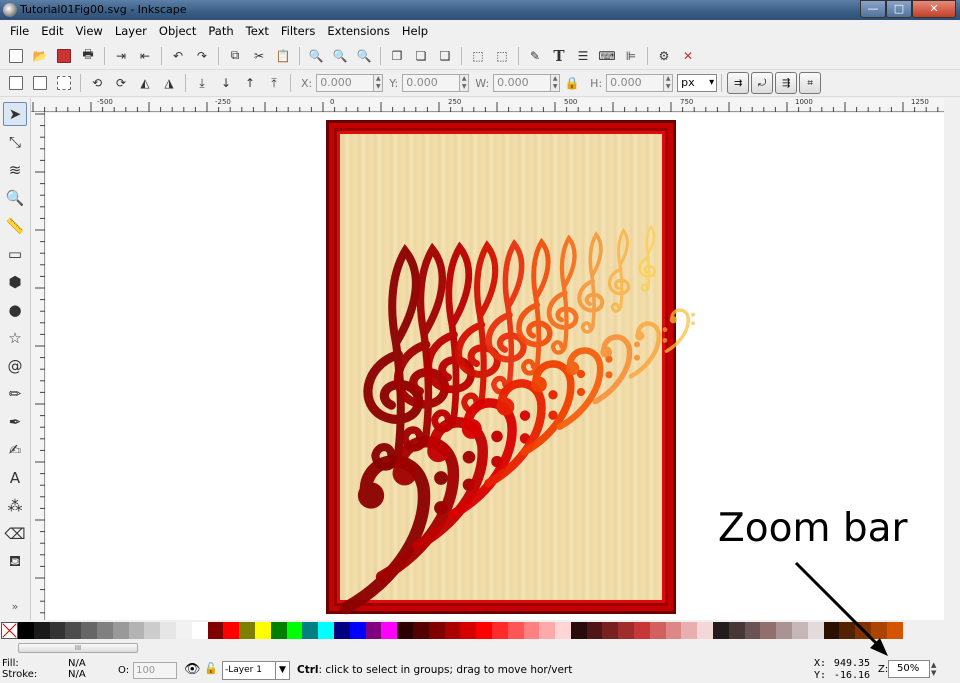 The width and height of the screenshot is (960, 683). What do you see at coordinates (15, 450) in the screenshot?
I see `calligraphy-tool-icon: ✍` at bounding box center [15, 450].